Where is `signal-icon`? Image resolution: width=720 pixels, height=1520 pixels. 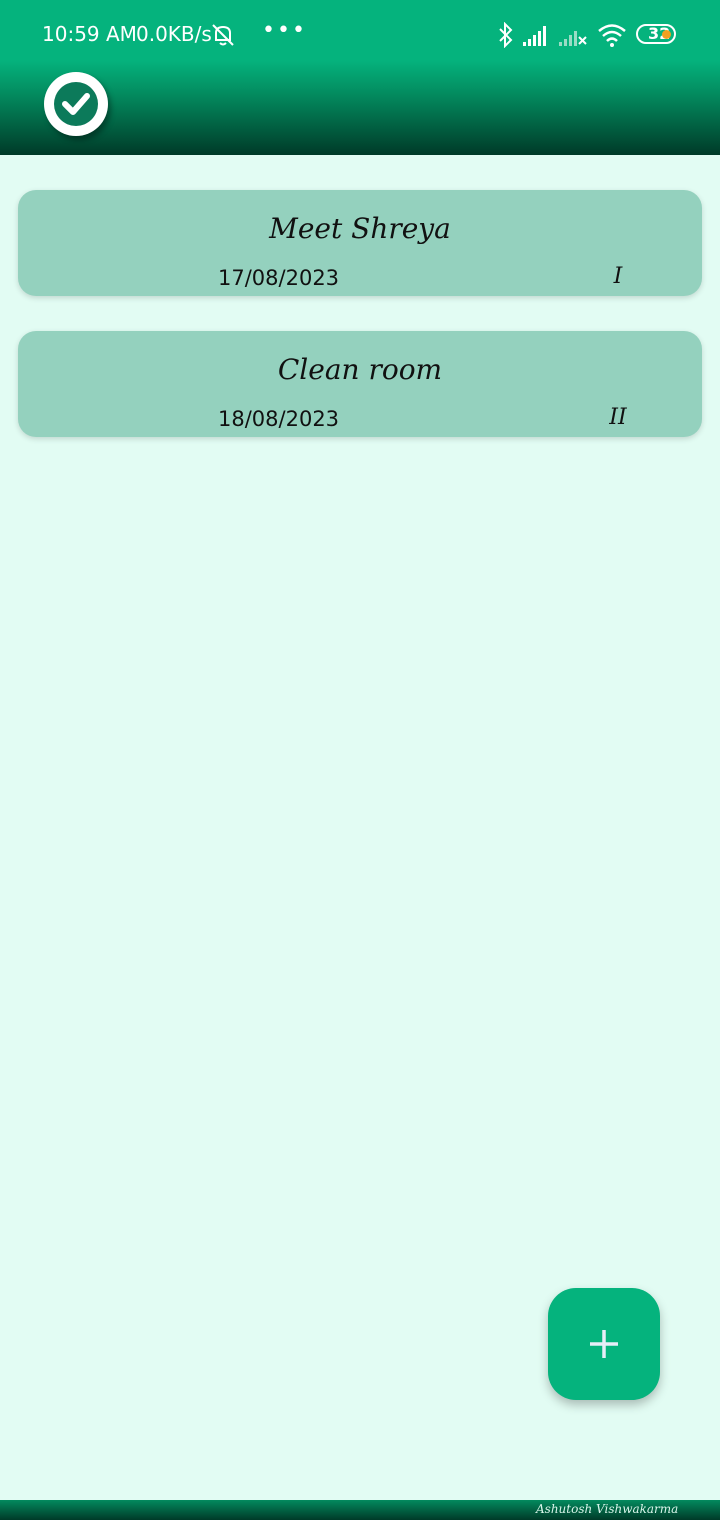 signal-icon is located at coordinates (534, 36).